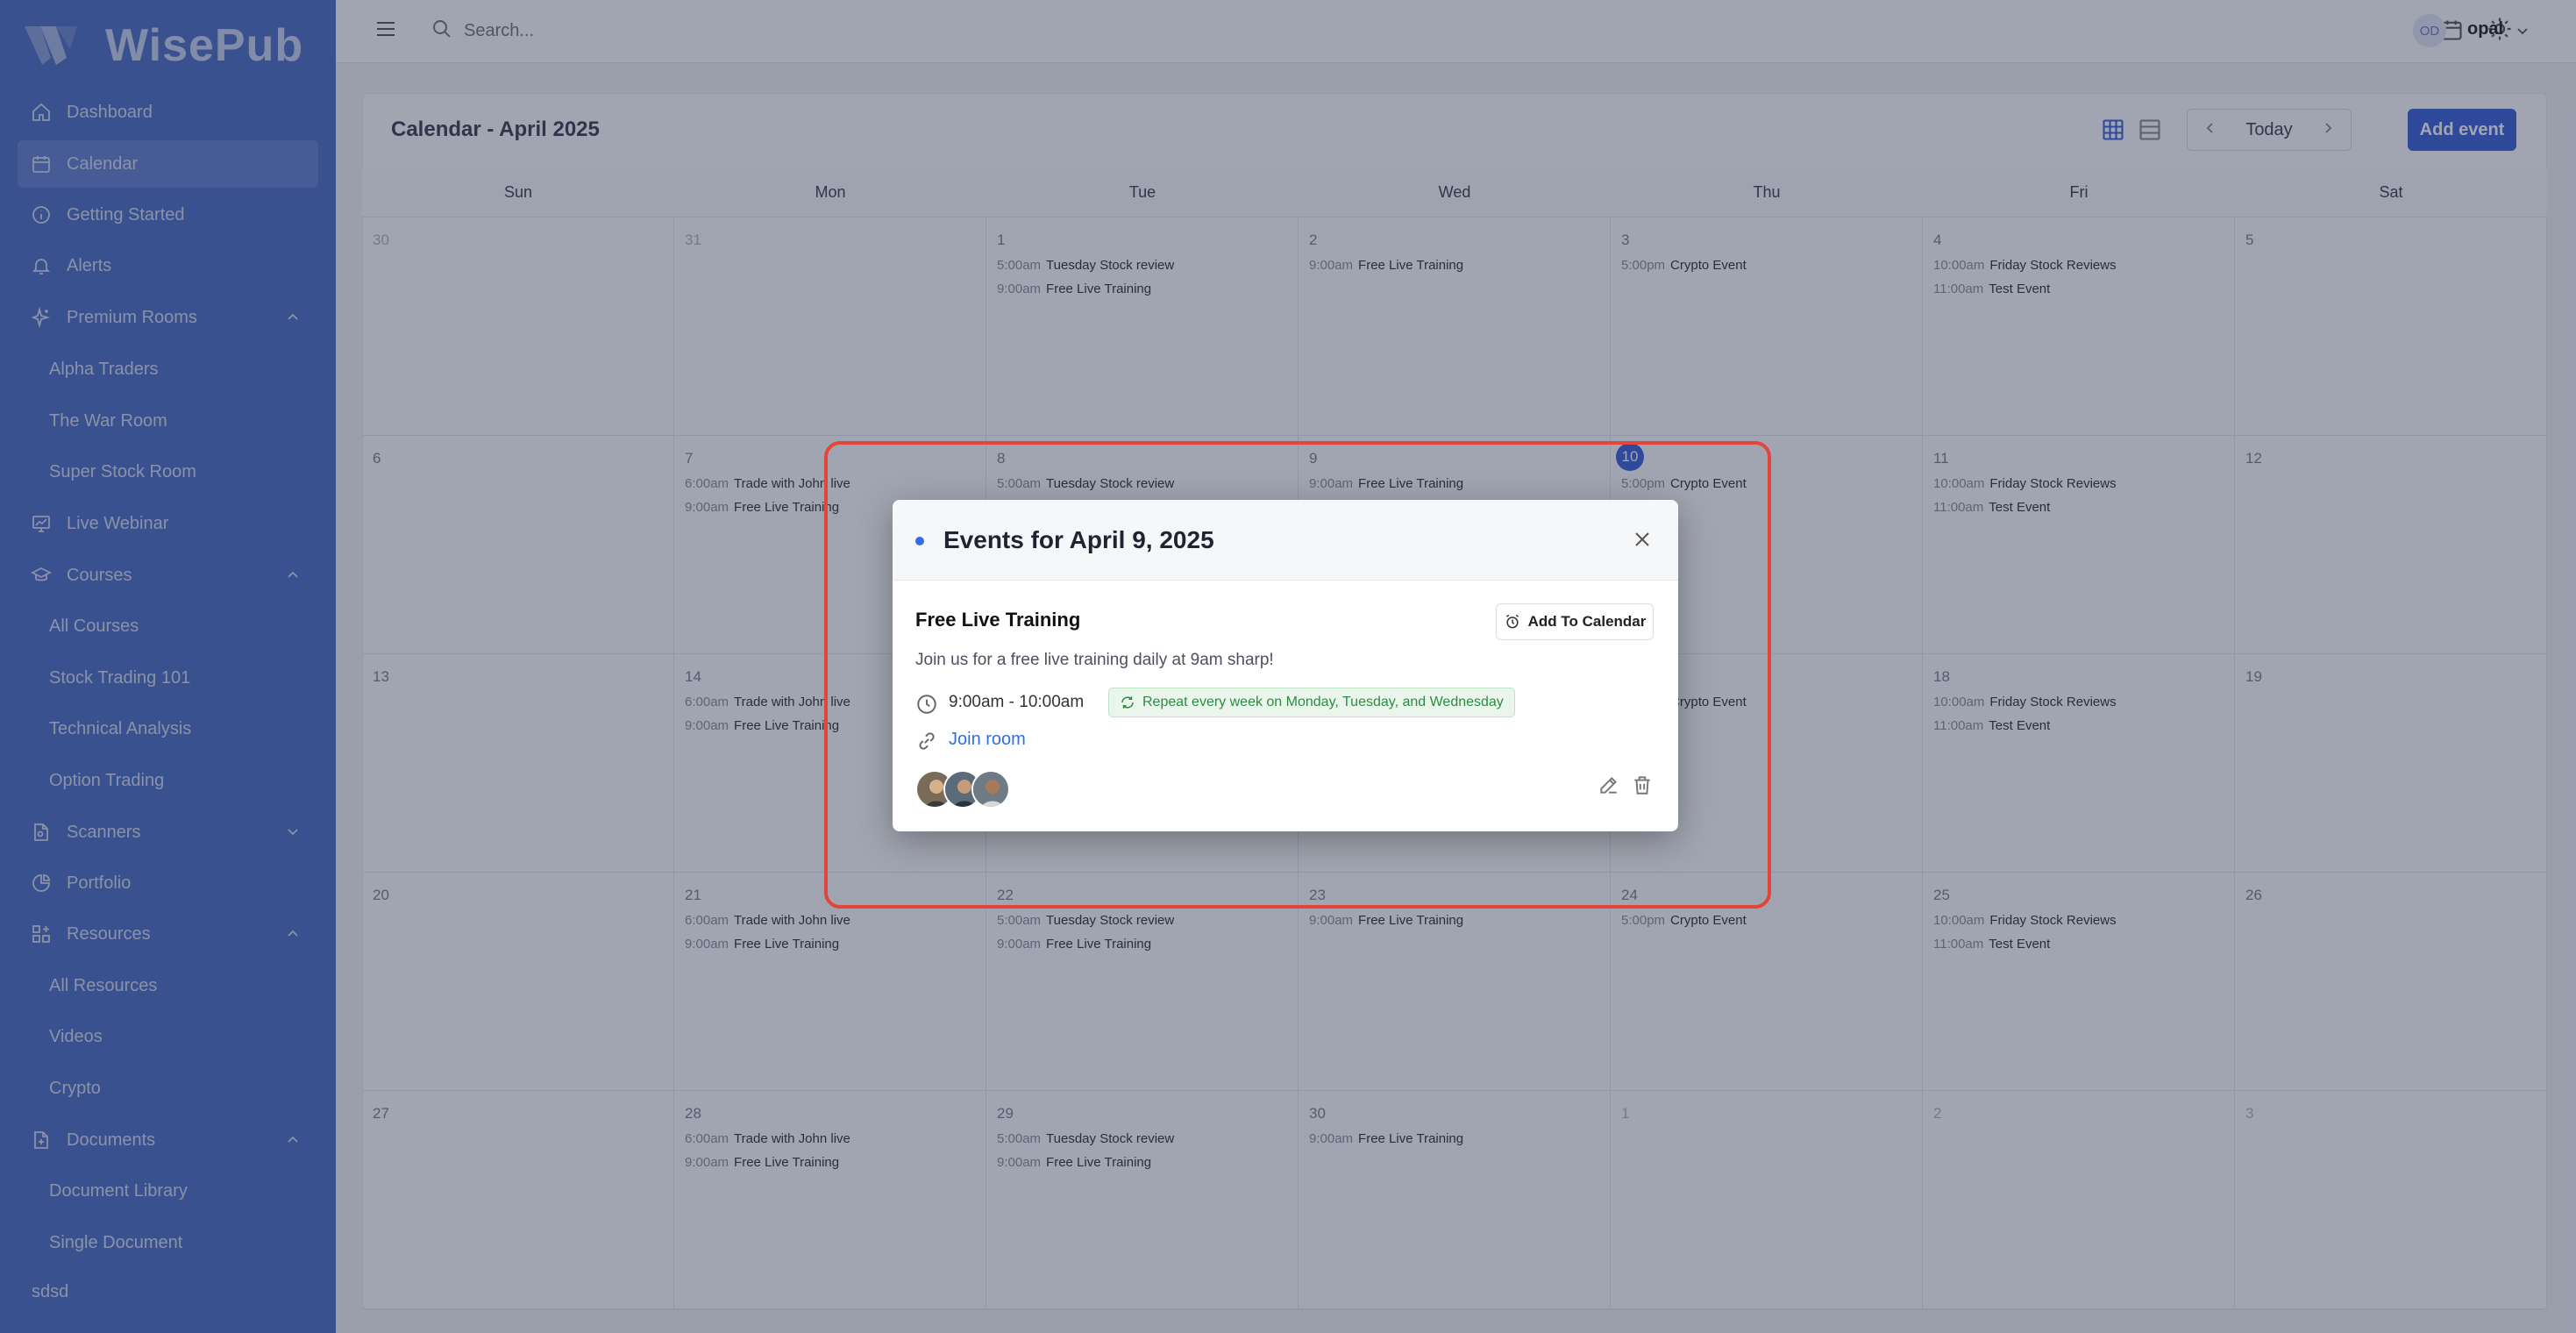 The image size is (2576, 1333). I want to click on clock-icon, so click(926, 706).